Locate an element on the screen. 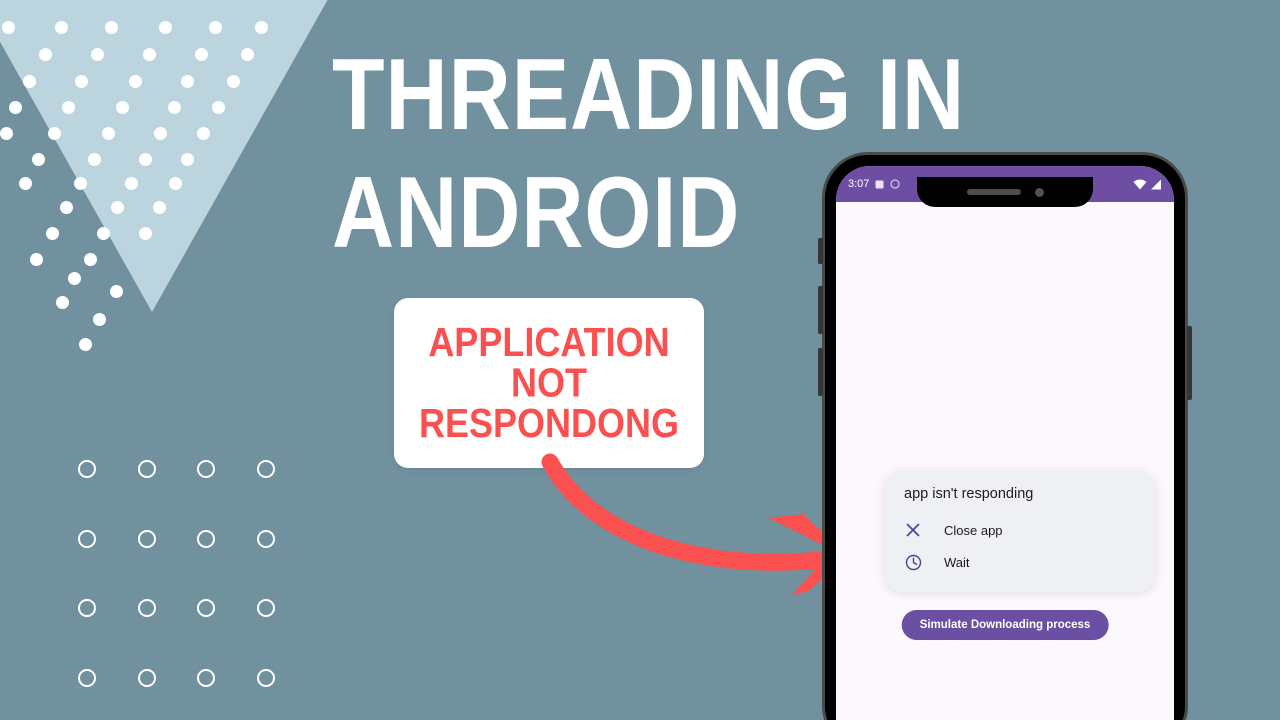 Image resolution: width=1280 pixels, height=720 pixels. status-time: 3:07 is located at coordinates (859, 184).